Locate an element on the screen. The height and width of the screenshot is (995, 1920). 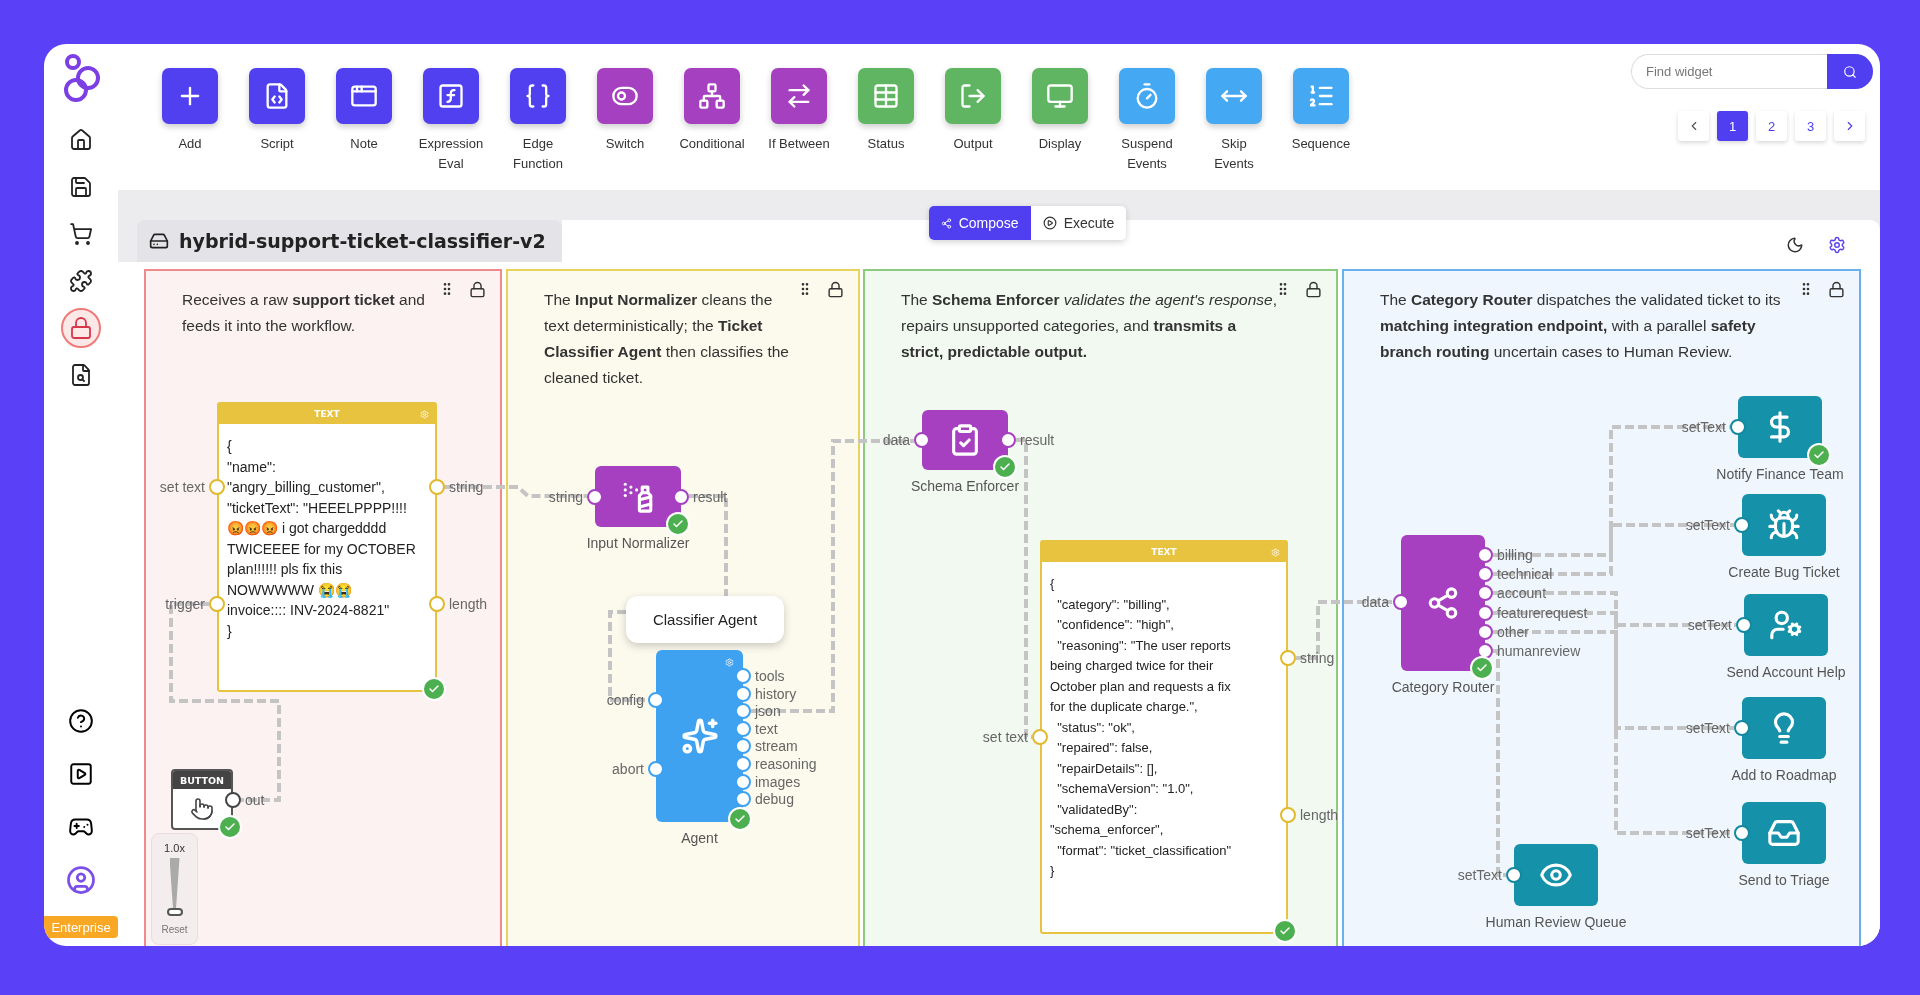
text-widget is located at coordinates (1164, 737).